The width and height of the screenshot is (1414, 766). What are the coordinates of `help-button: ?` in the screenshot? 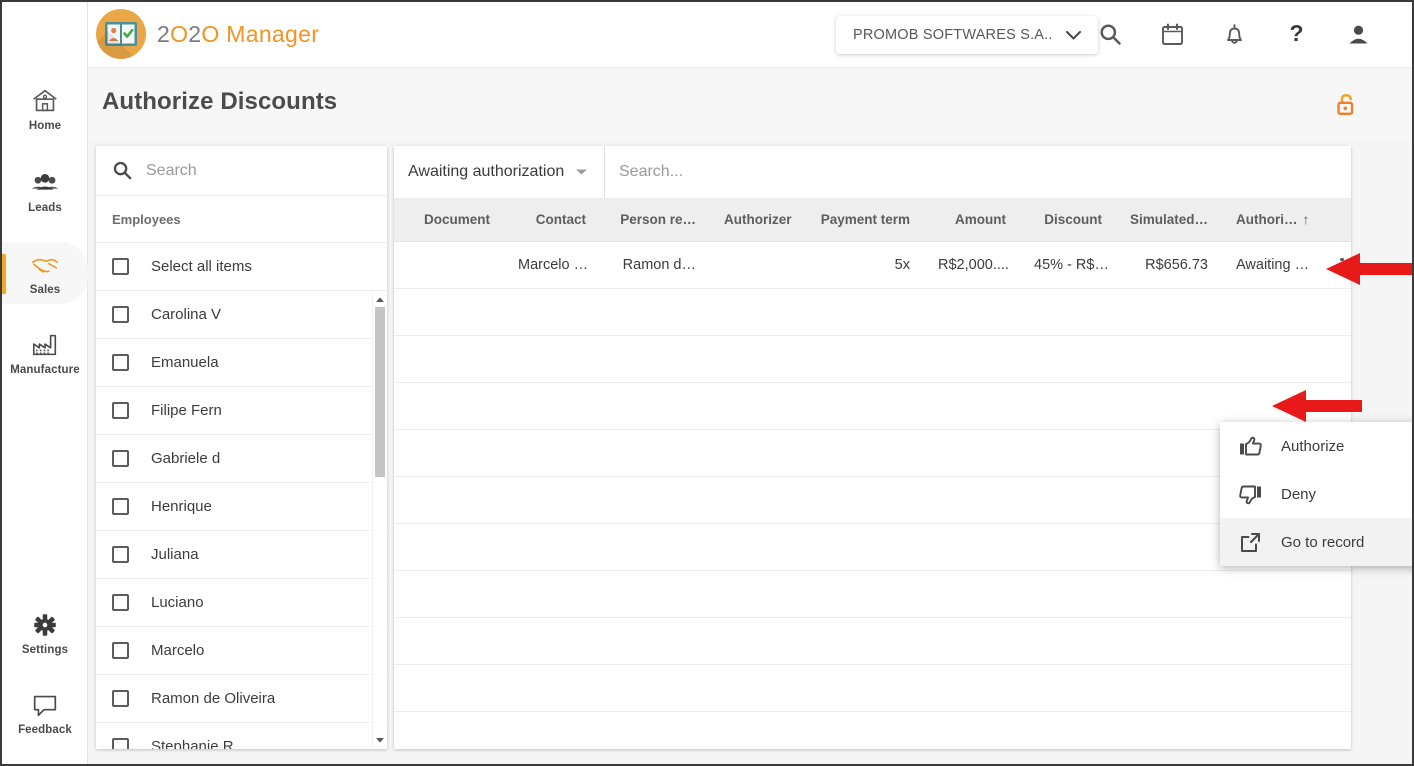 It's located at (1296, 34).